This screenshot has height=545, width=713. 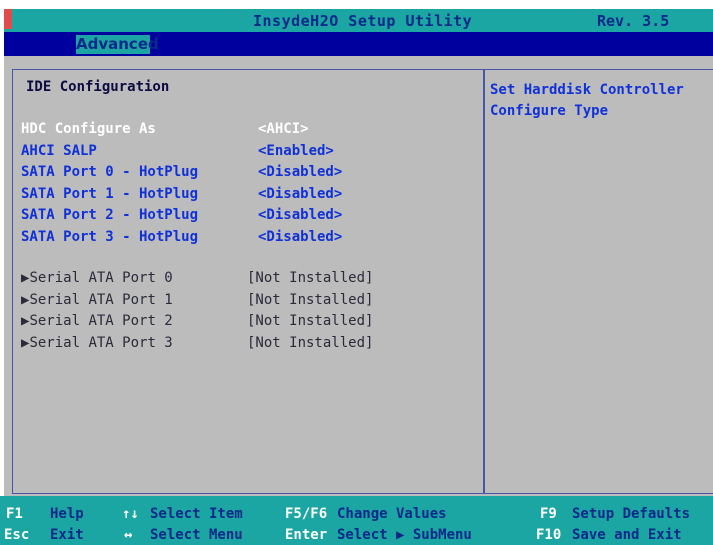 What do you see at coordinates (363, 21) in the screenshot?
I see `app-title: InsydeH2O Setup Utility` at bounding box center [363, 21].